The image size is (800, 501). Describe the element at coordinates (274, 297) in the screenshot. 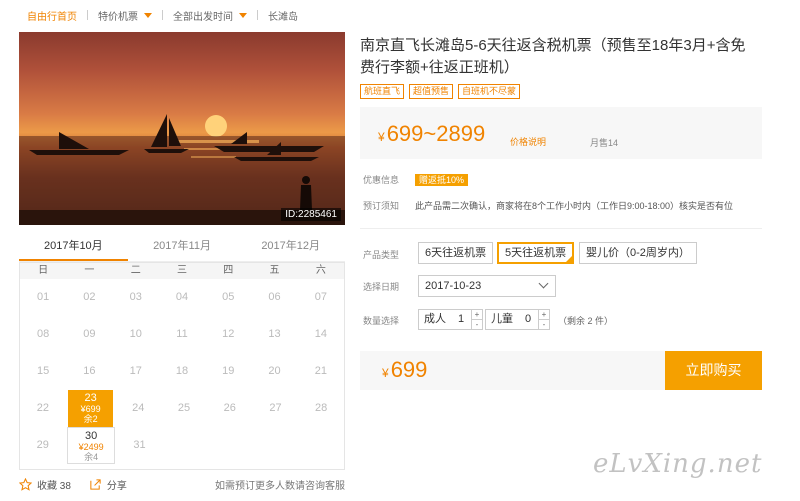

I see `calendar-day: 06` at that location.